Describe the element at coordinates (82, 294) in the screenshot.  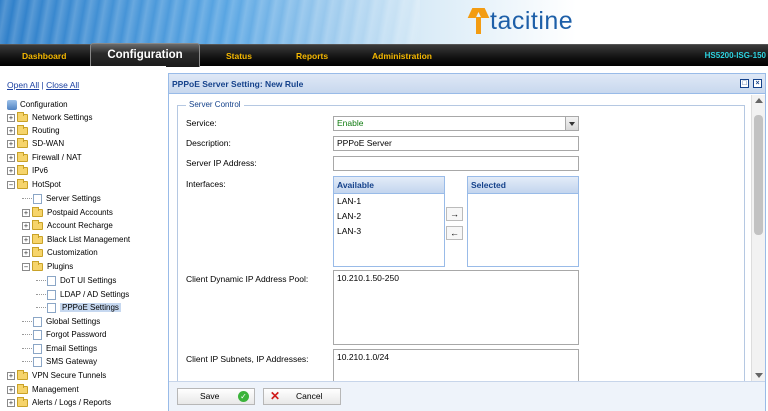
I see `tree-item-ldap-ad-settings: LDAP / AD Settings` at that location.